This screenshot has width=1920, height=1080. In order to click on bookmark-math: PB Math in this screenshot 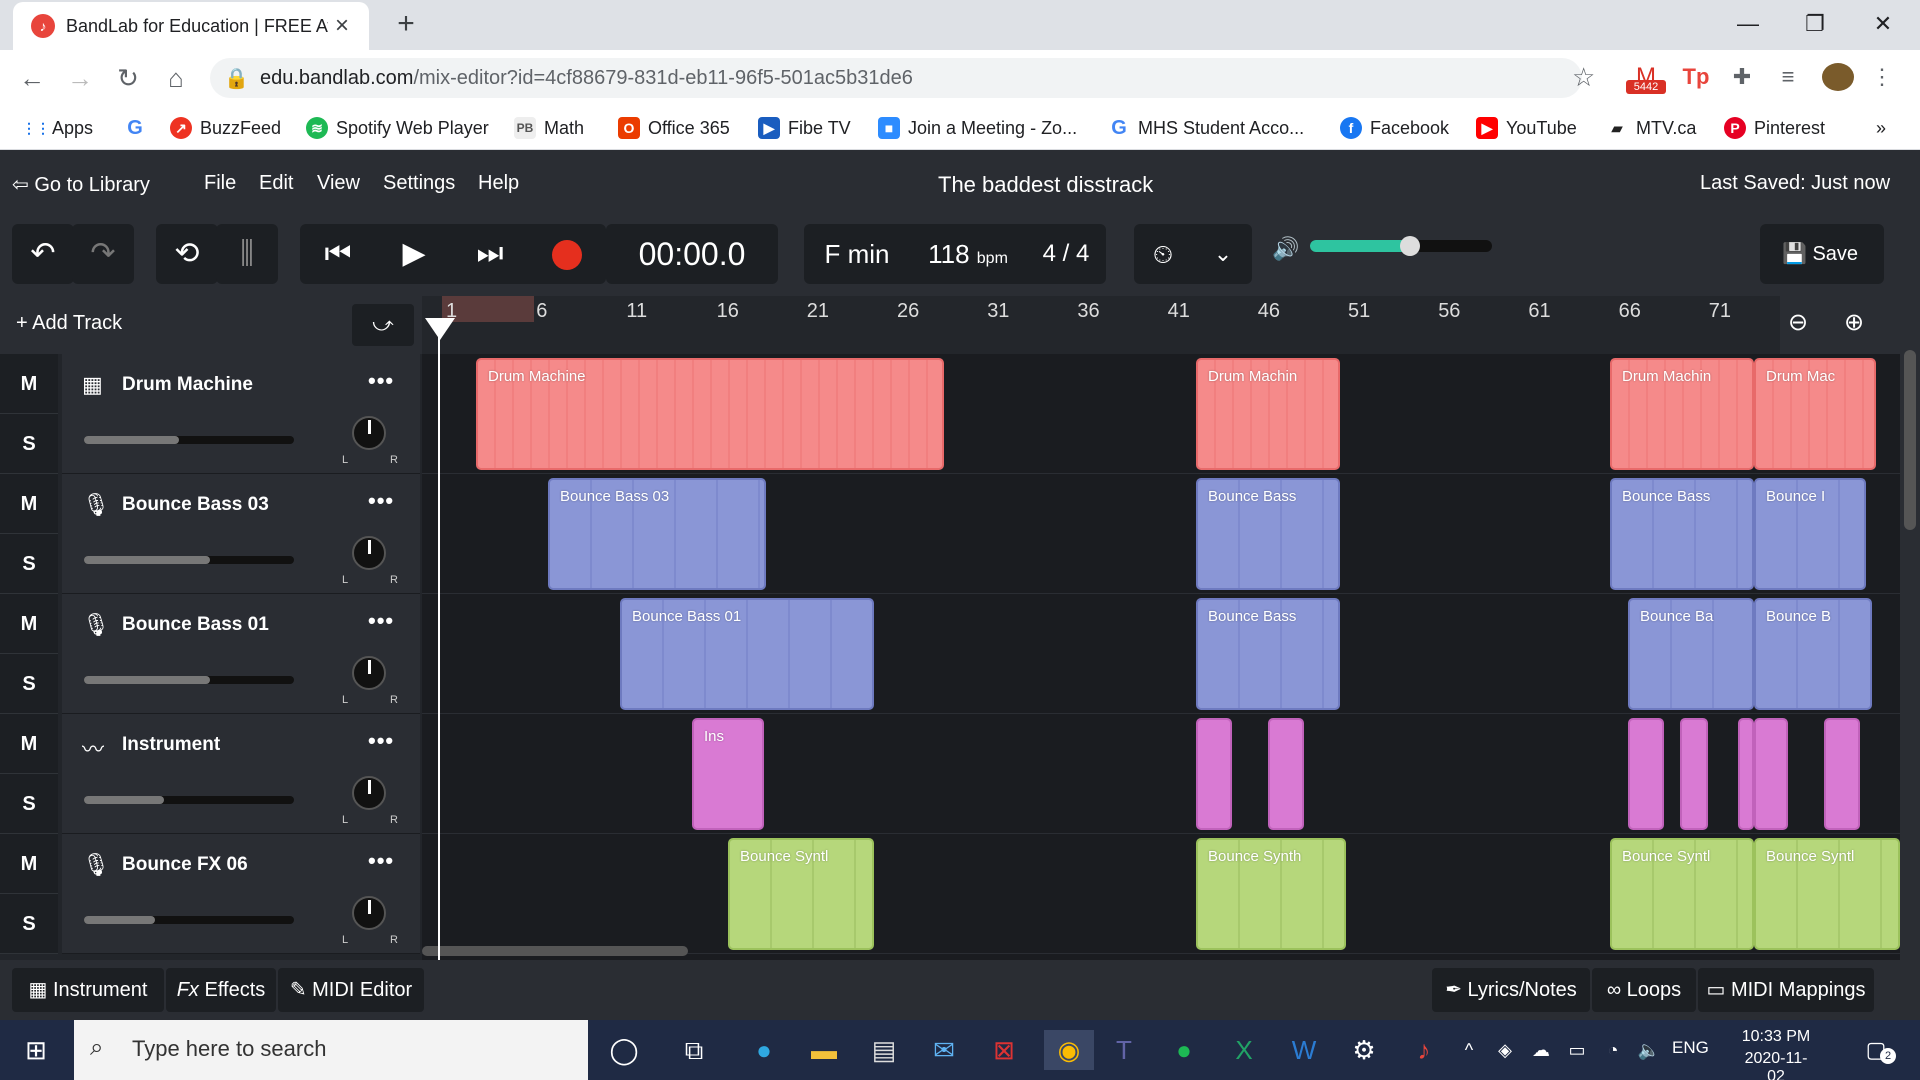, I will do `click(549, 128)`.